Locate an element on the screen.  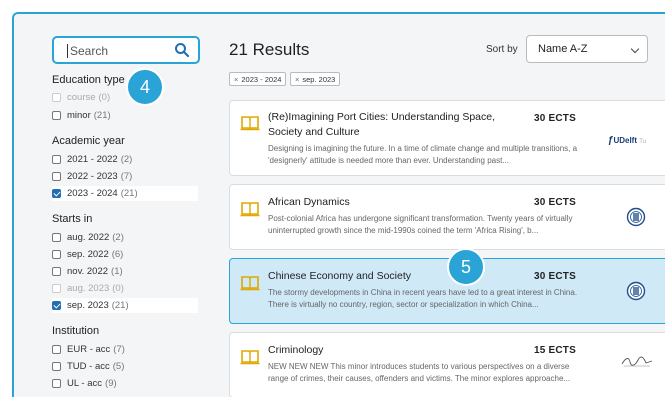
filter-option-course: course (0) is located at coordinates (81, 97).